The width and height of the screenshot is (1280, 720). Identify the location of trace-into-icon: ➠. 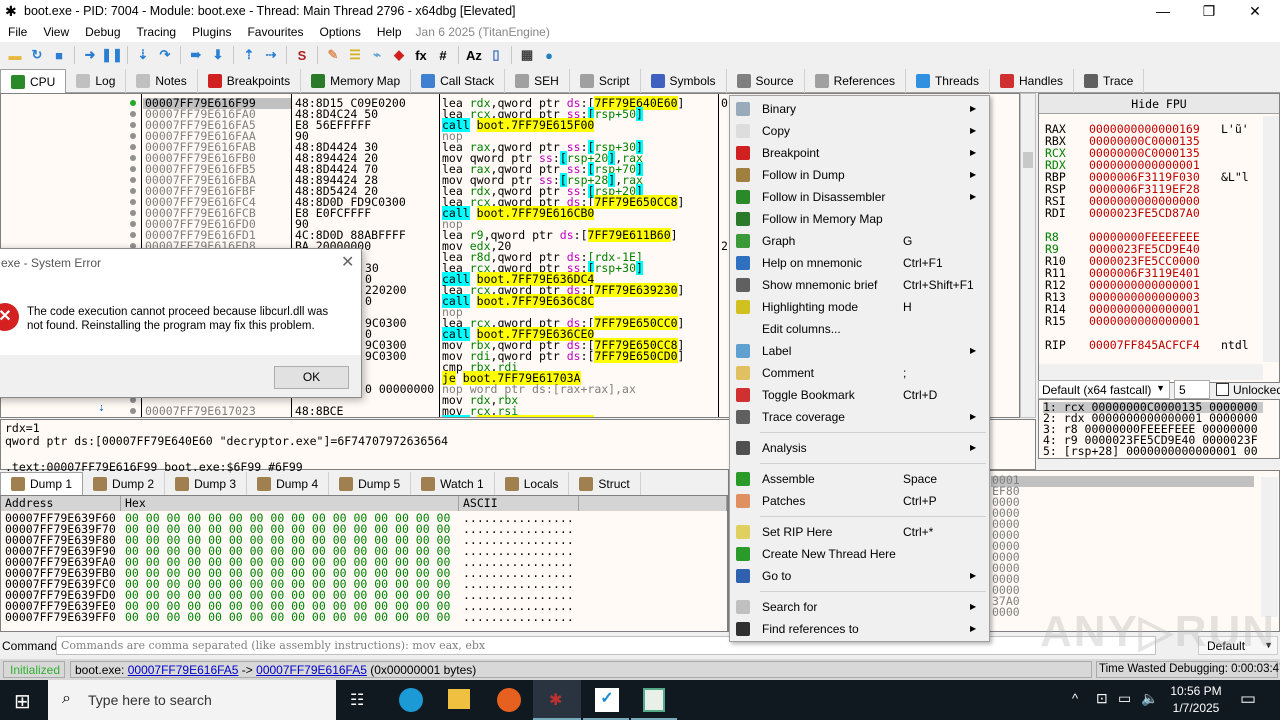
(196, 55).